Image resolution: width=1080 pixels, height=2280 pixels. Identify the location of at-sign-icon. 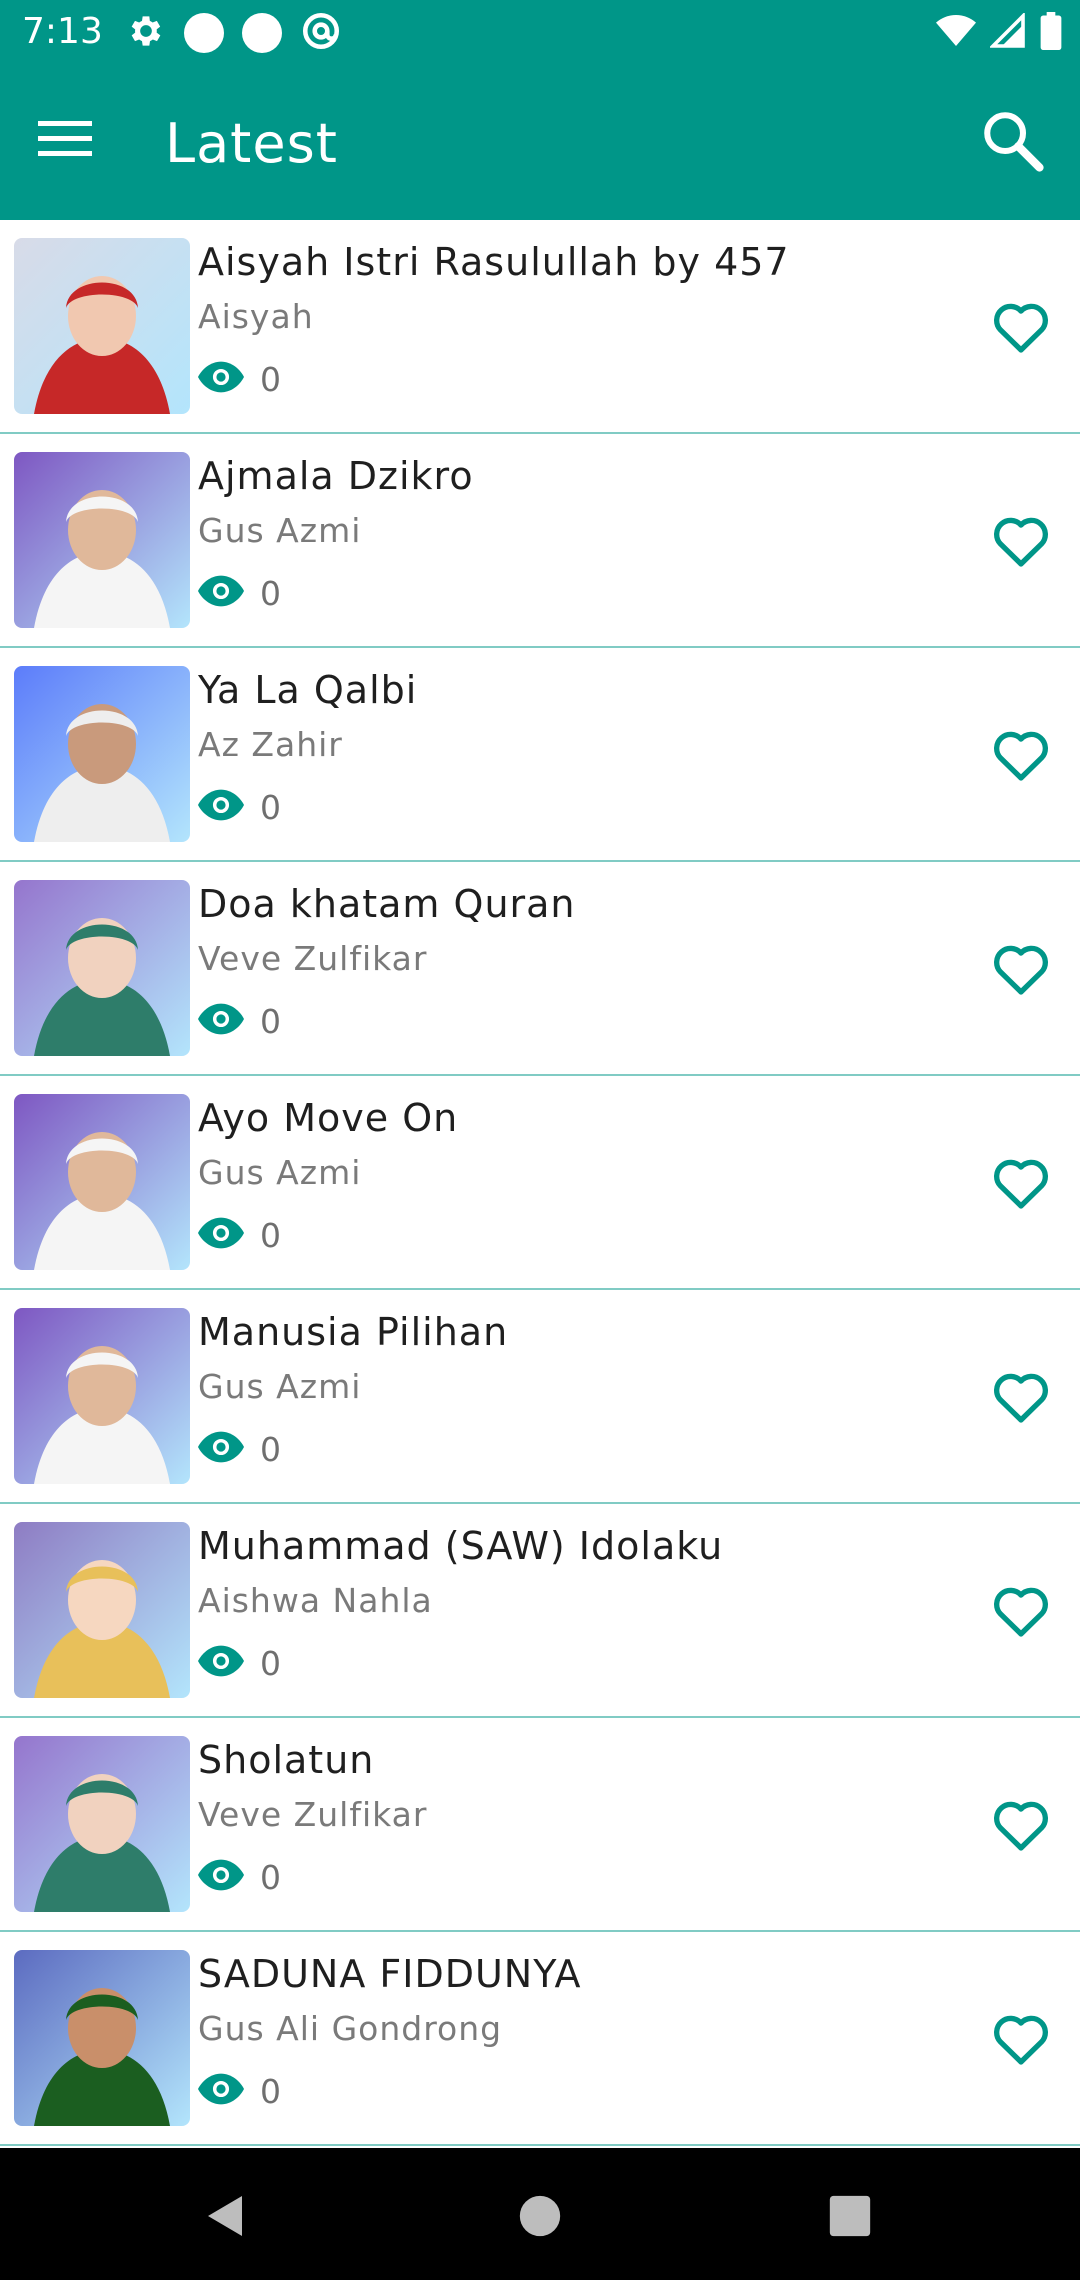
(321, 33).